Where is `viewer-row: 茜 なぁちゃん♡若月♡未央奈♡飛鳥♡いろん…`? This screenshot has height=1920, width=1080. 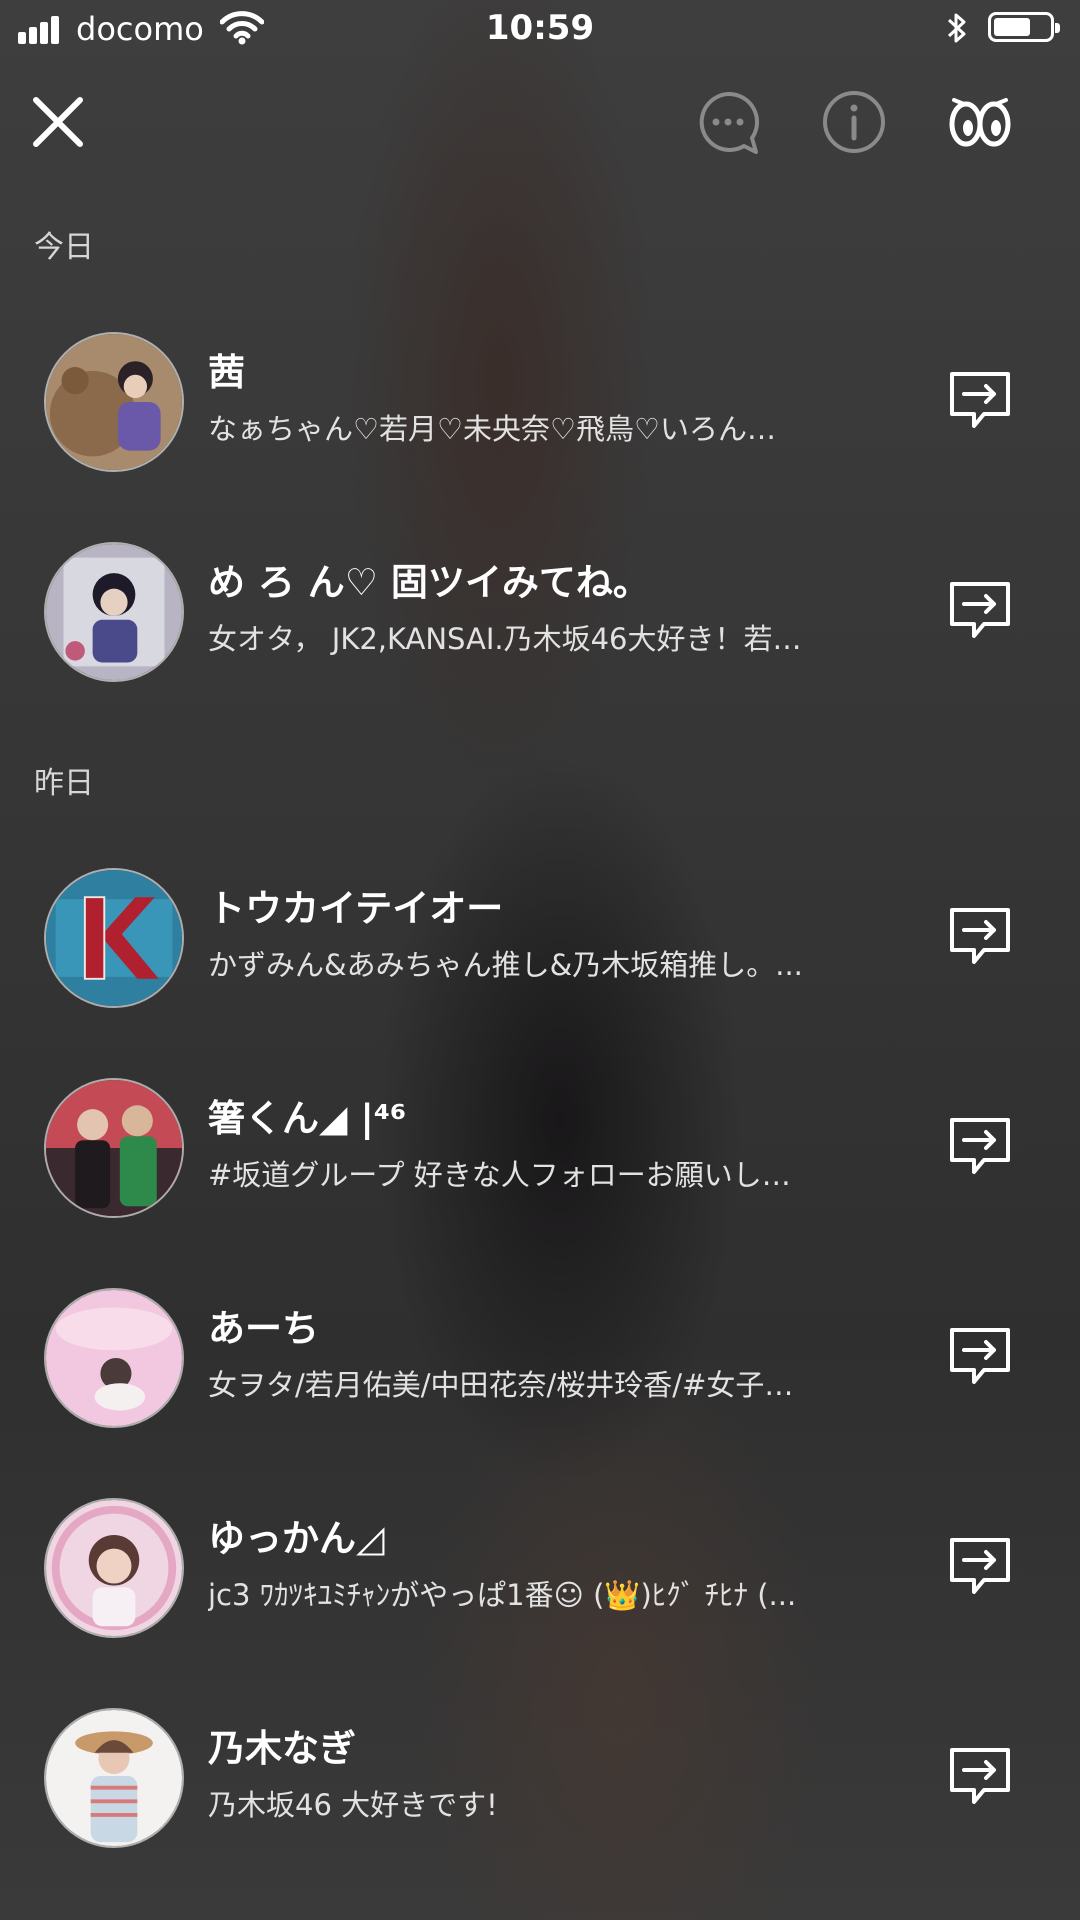 viewer-row: 茜 なぁちゃん♡若月♡未央奈♡飛鳥♡いろん… is located at coordinates (540, 402).